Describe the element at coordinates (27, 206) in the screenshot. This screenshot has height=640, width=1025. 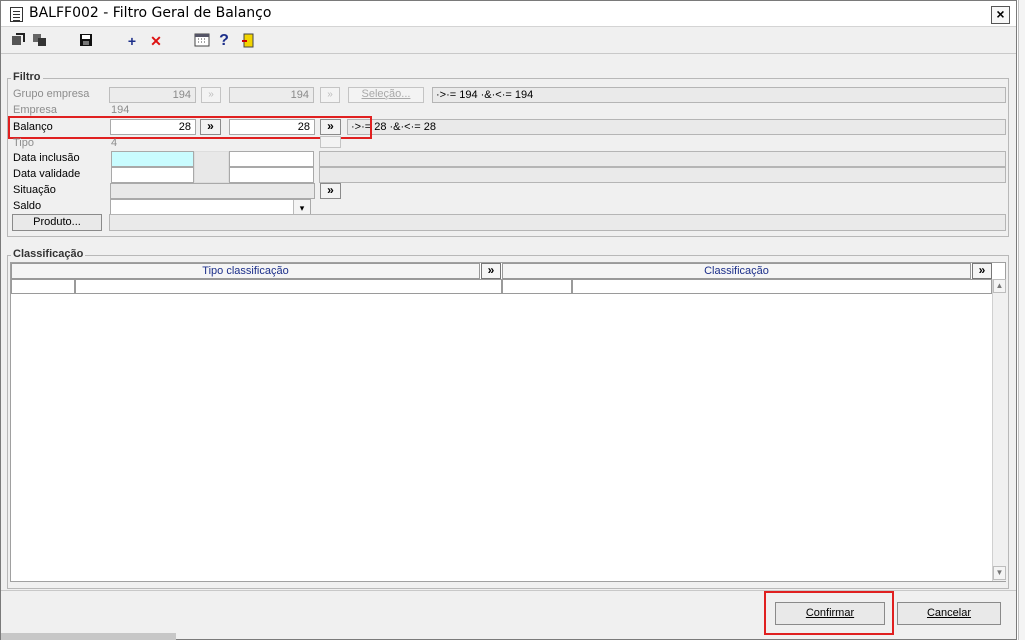
I see `saldo-label: Saldo` at that location.